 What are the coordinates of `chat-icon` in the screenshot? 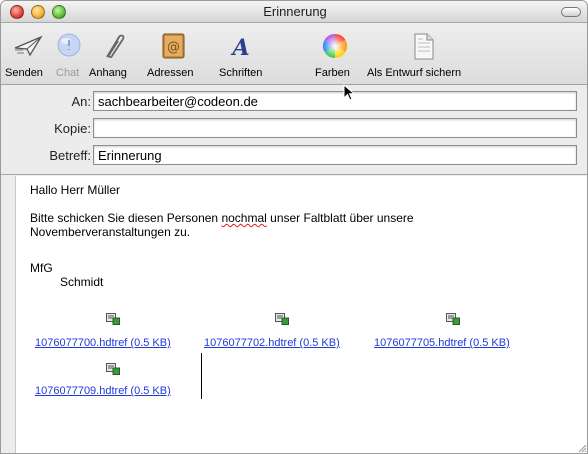 It's located at (69, 45).